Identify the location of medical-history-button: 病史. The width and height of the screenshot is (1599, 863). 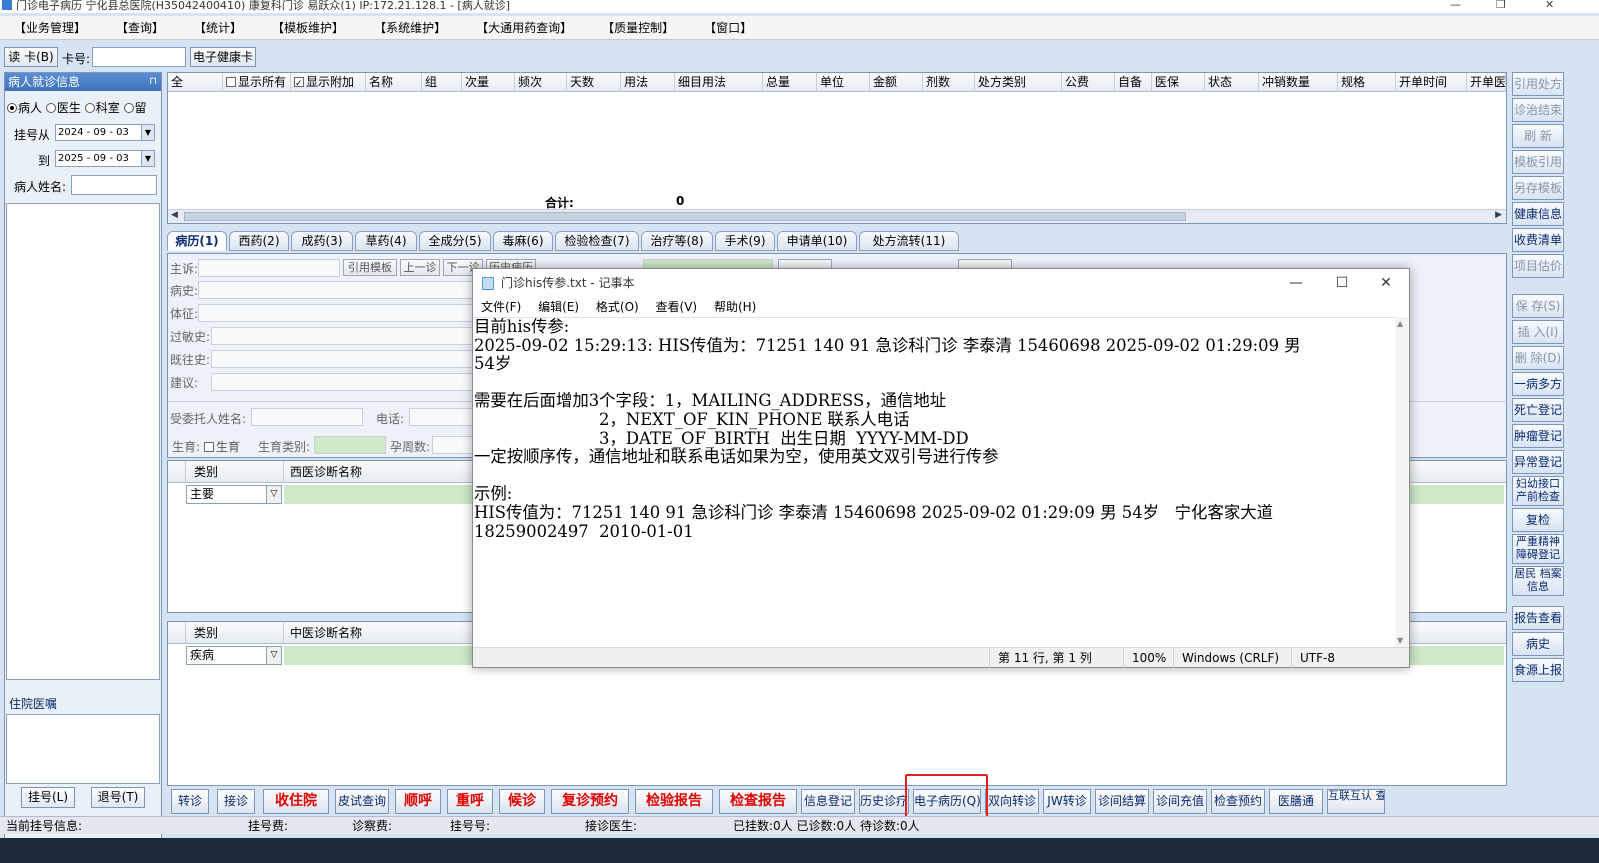
(1538, 644).